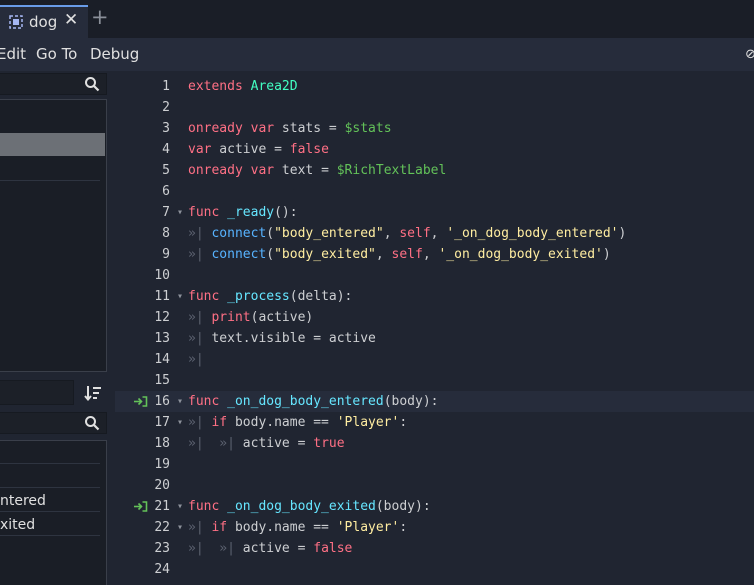 This screenshot has width=754, height=585. What do you see at coordinates (313, 401) in the screenshot?
I see `code-text: func _on_dog_body_entered(body):` at bounding box center [313, 401].